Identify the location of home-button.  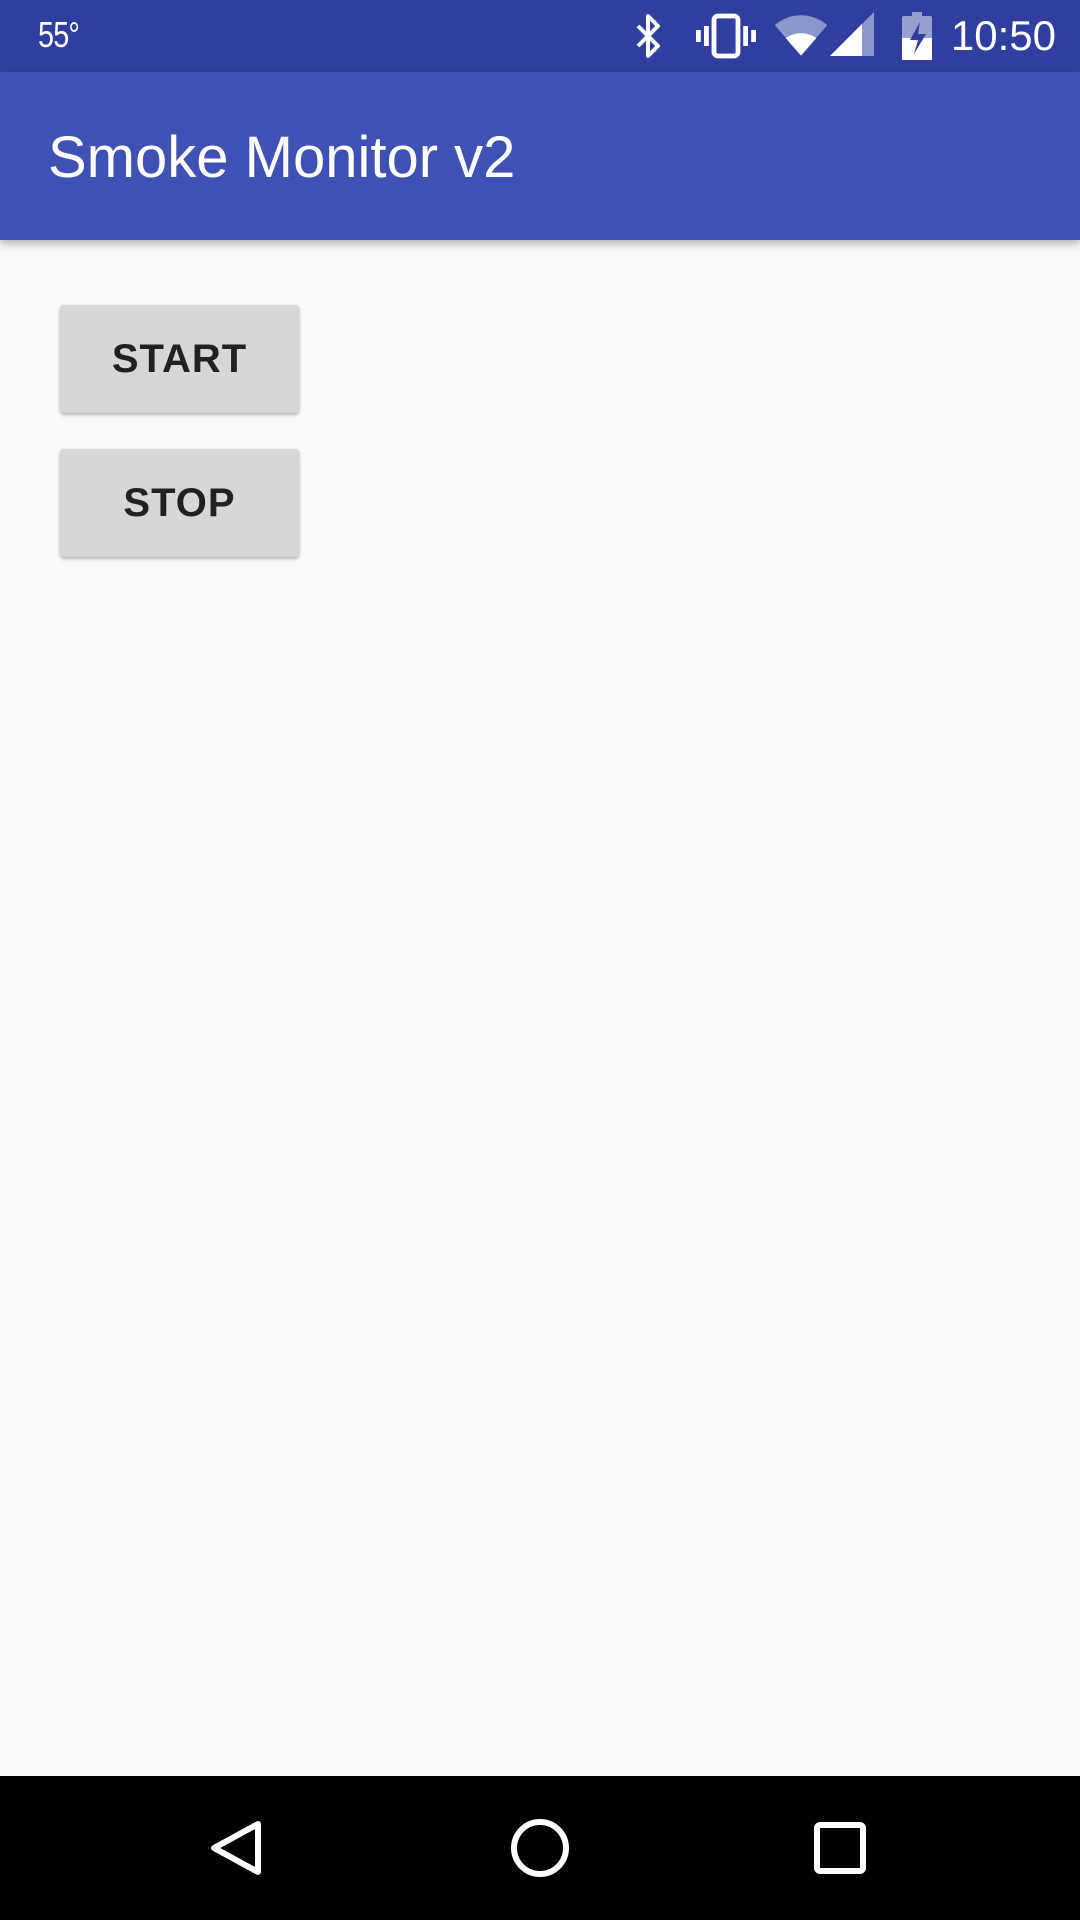
(540, 1848).